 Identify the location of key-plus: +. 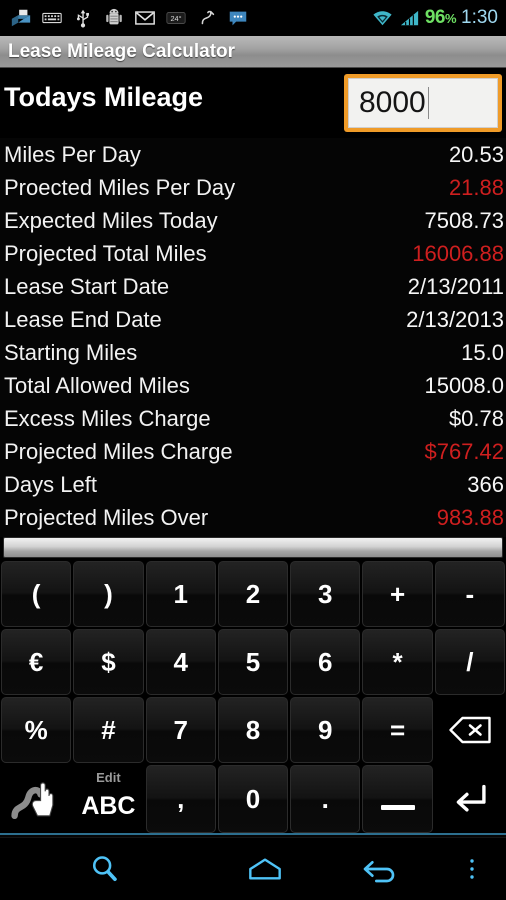
(397, 594).